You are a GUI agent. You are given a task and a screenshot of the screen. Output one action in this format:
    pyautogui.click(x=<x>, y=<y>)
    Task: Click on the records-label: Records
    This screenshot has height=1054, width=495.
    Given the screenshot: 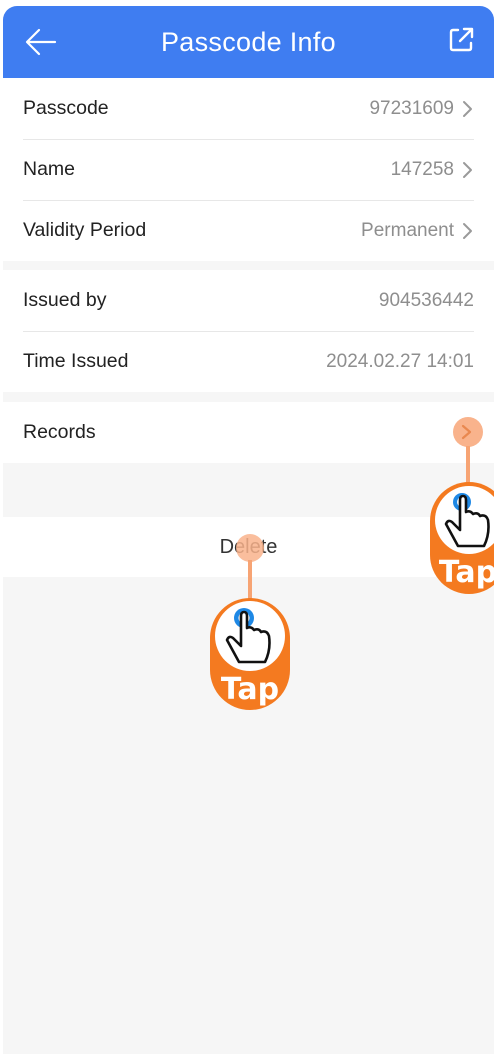 What is the action you would take?
    pyautogui.click(x=59, y=432)
    